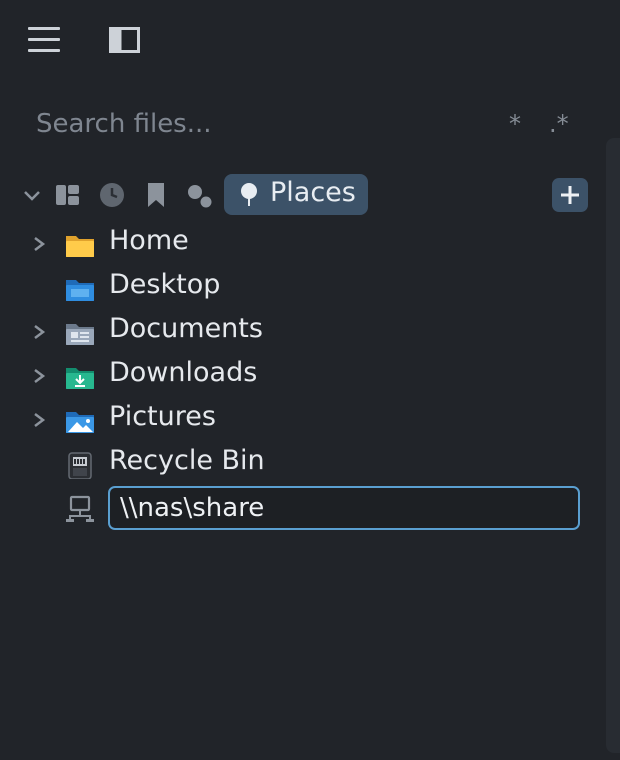 The width and height of the screenshot is (620, 760). Describe the element at coordinates (515, 124) in the screenshot. I see `wildcard-toggle: *` at that location.